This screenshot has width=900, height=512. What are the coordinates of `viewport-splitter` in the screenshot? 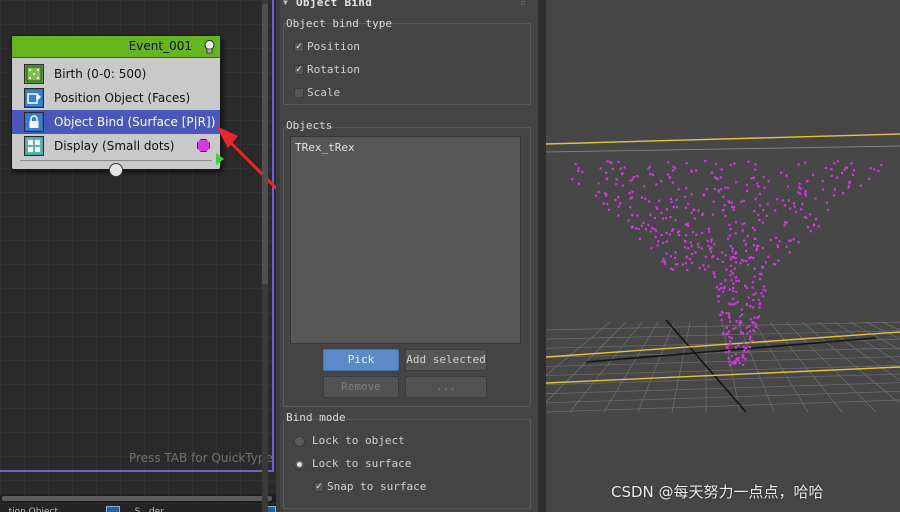 It's located at (542, 256).